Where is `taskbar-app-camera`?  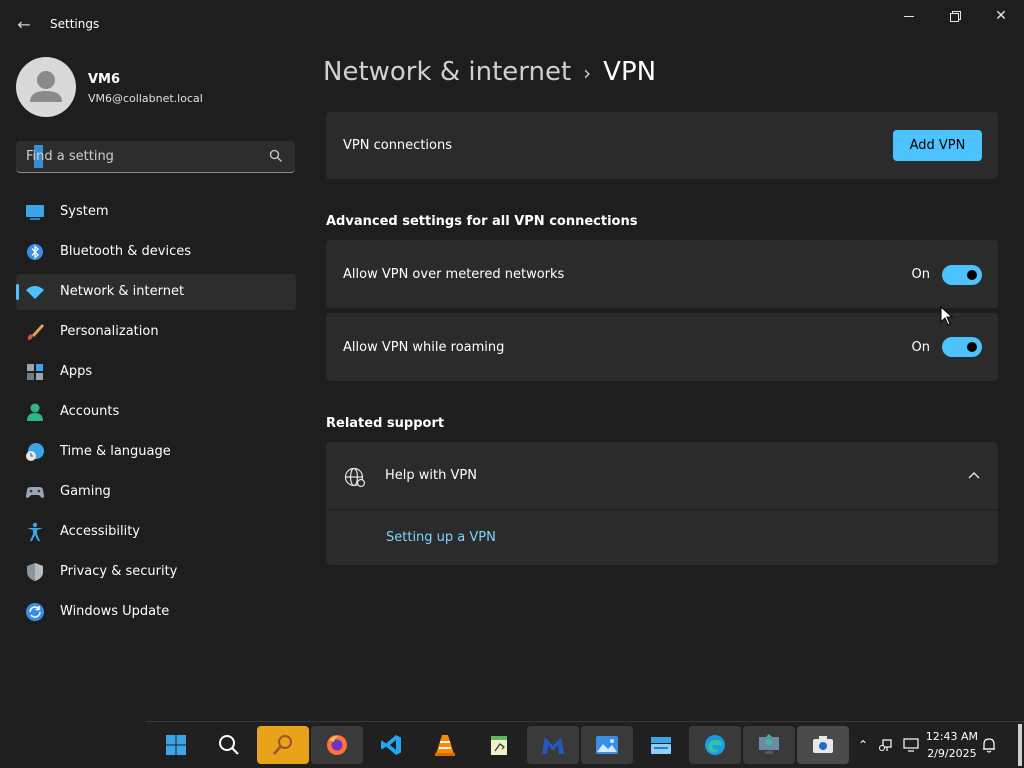
taskbar-app-camera is located at coordinates (823, 745).